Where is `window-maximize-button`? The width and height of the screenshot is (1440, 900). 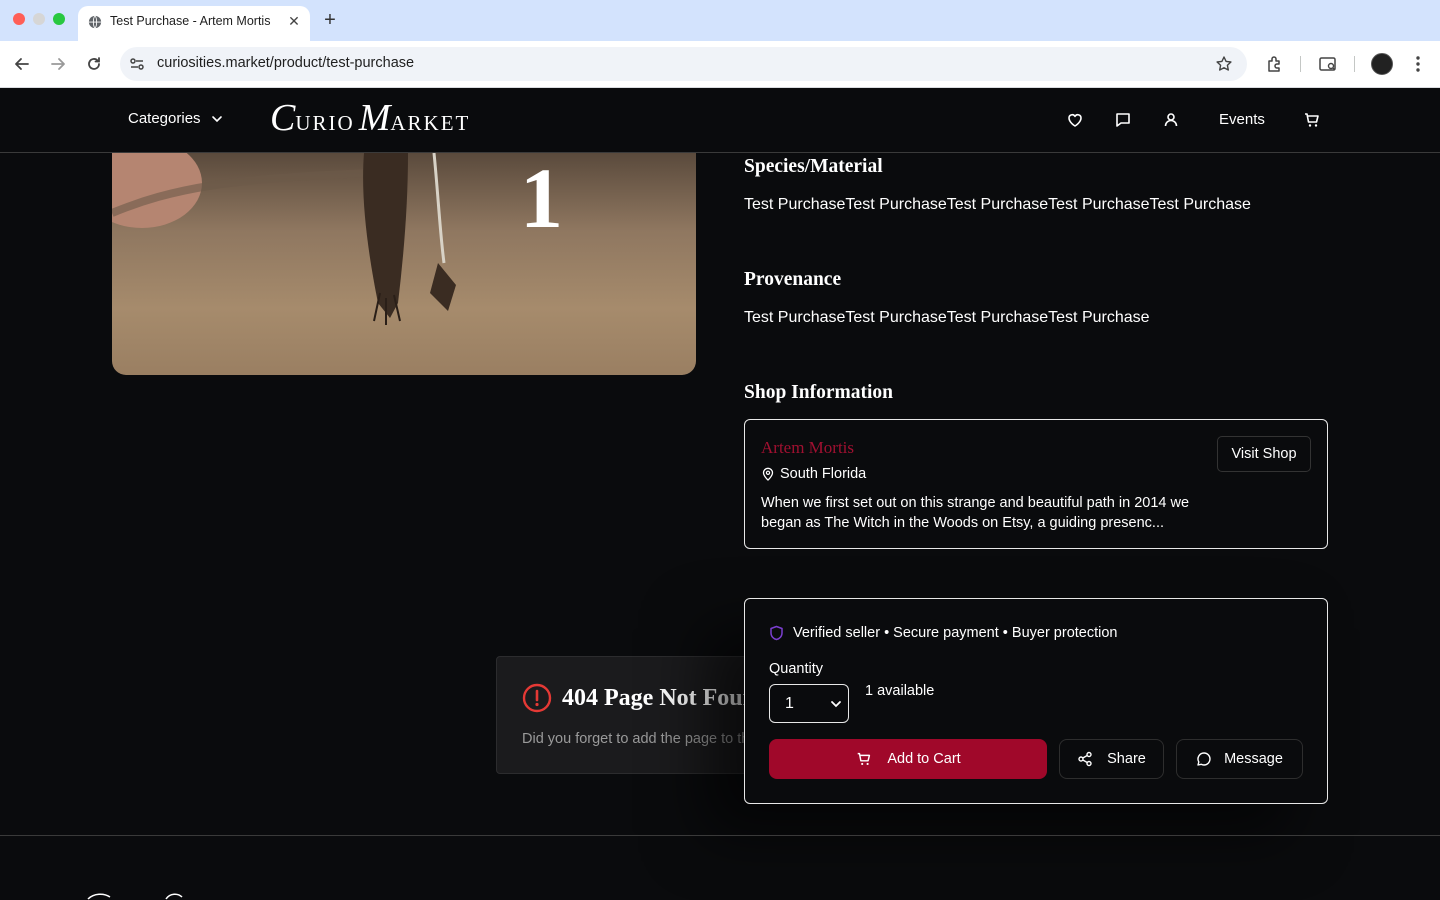
window-maximize-button is located at coordinates (59, 19).